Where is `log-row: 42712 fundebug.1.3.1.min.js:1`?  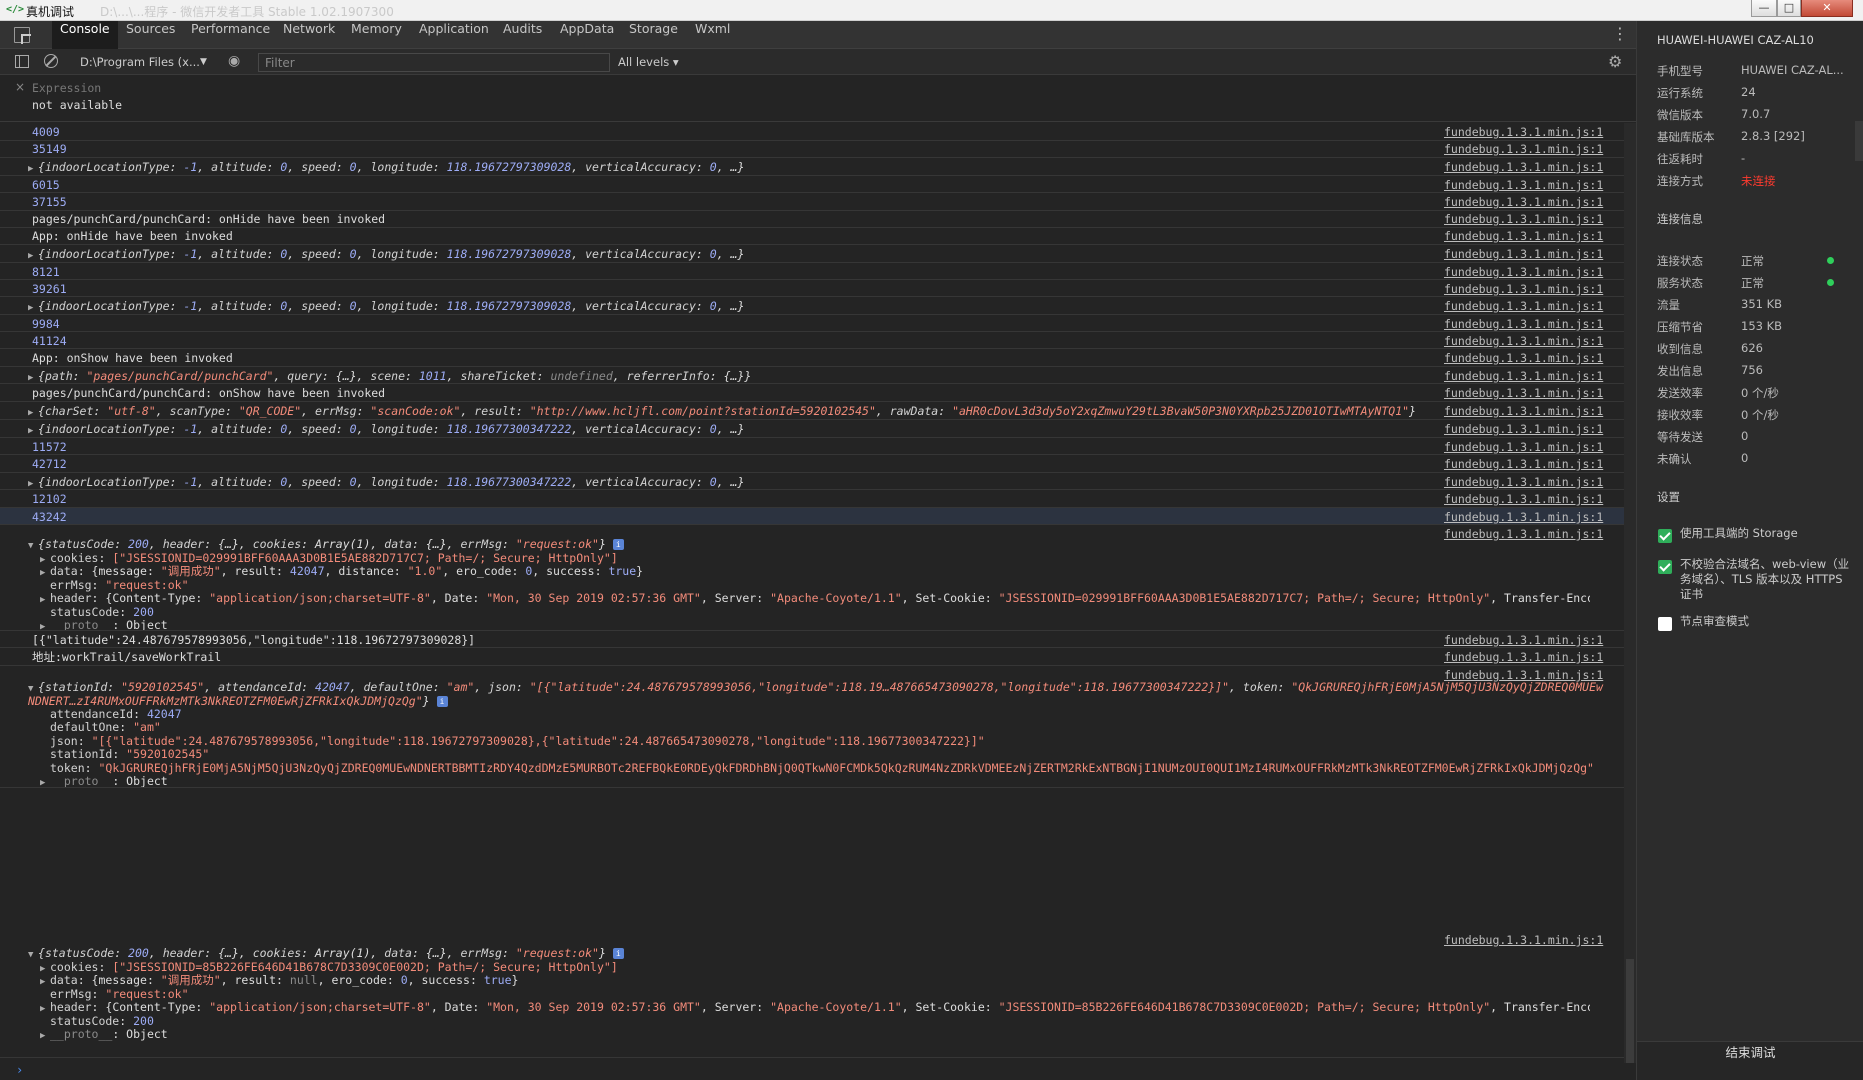 log-row: 42712 fundebug.1.3.1.min.js:1 is located at coordinates (812, 464).